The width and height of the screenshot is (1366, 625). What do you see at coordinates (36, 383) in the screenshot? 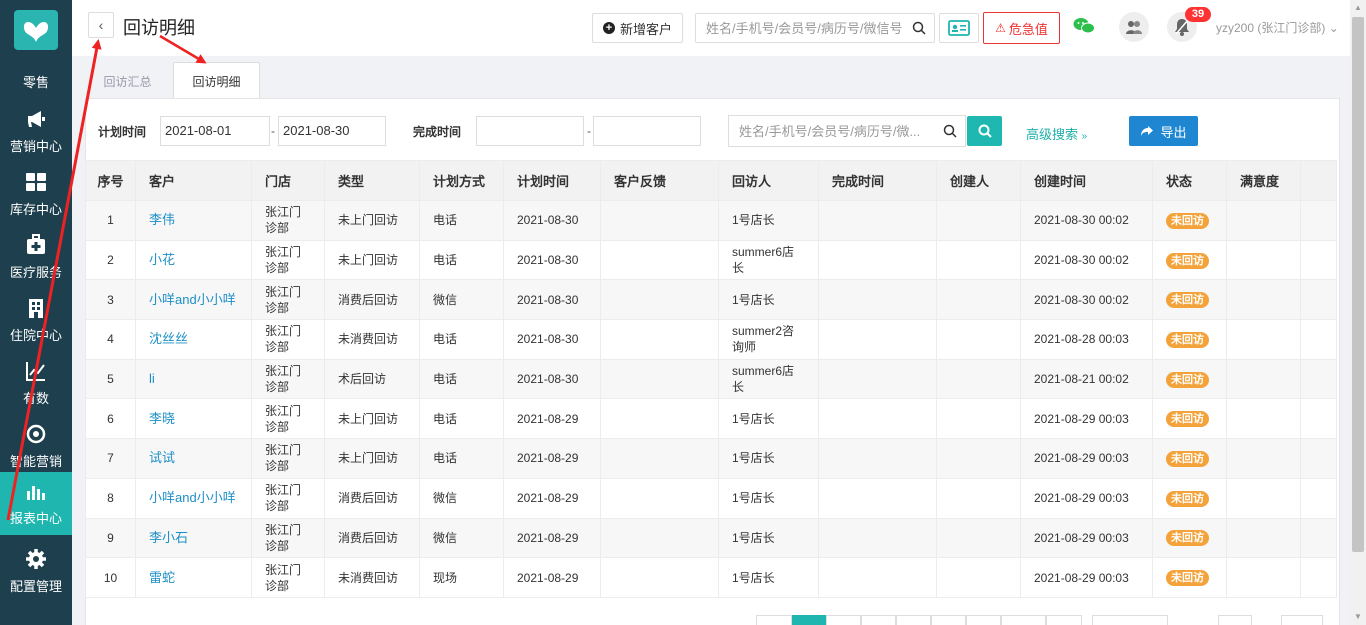
I see `sidebar-item-youshu: 有数` at bounding box center [36, 383].